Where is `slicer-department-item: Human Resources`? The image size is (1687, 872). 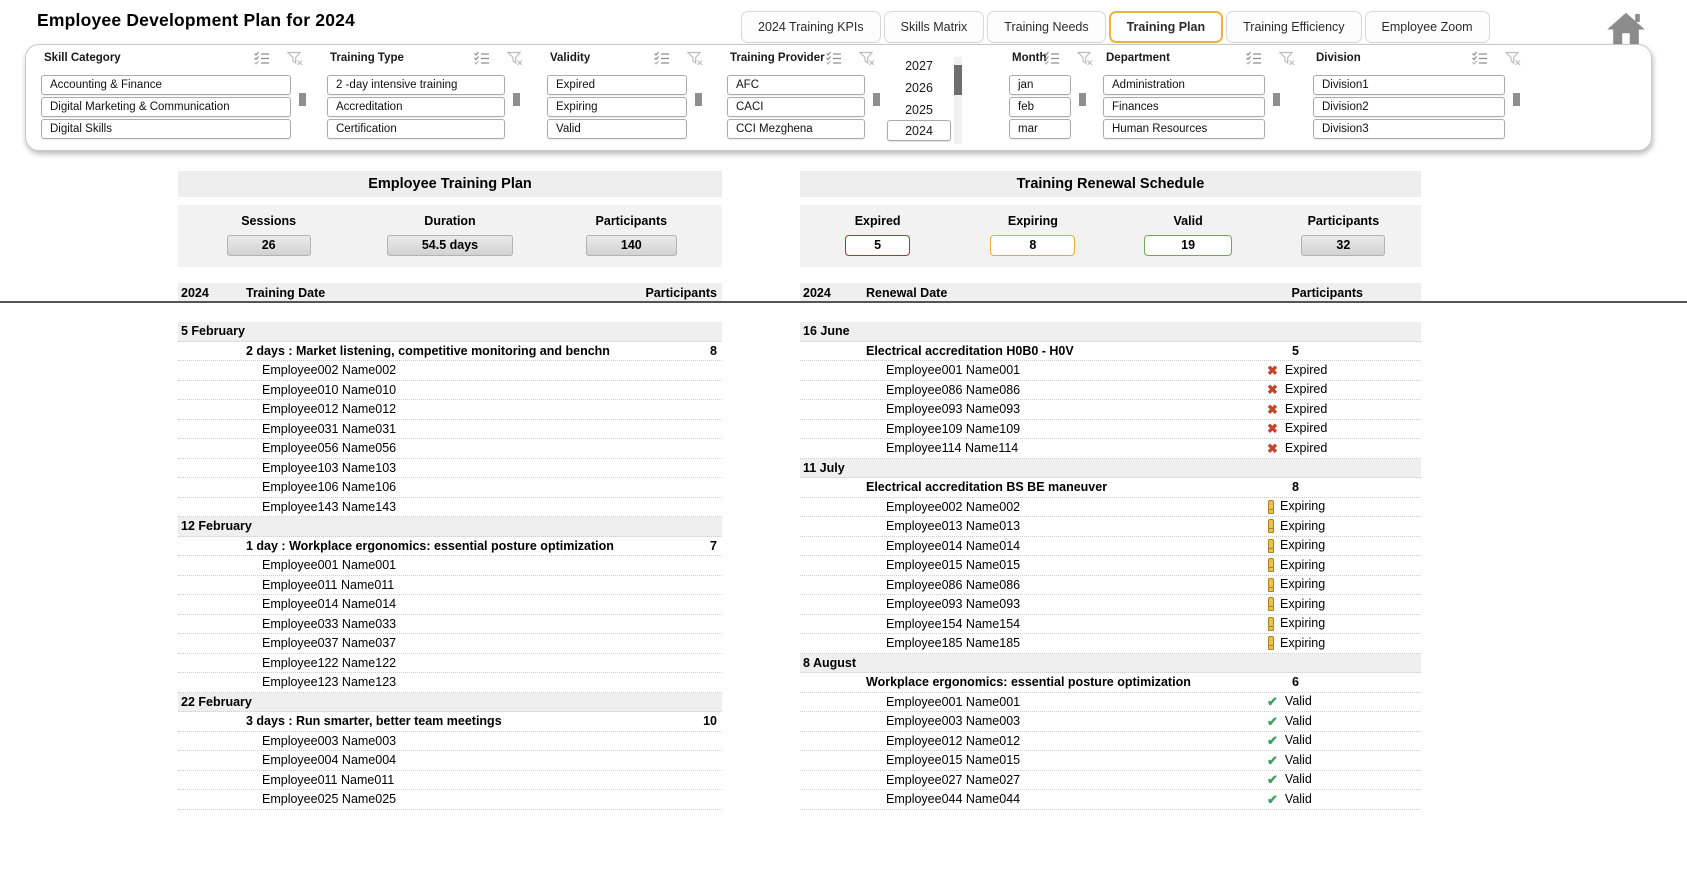
slicer-department-item: Human Resources is located at coordinates (1184, 129).